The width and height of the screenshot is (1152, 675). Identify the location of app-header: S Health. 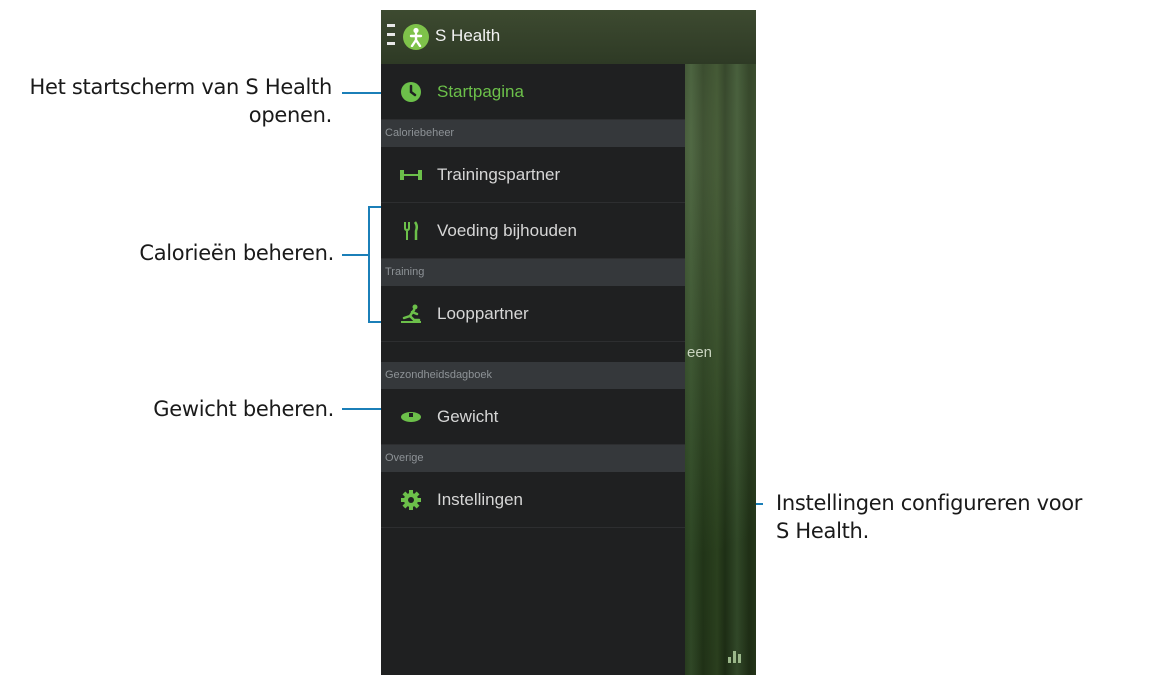
(568, 37).